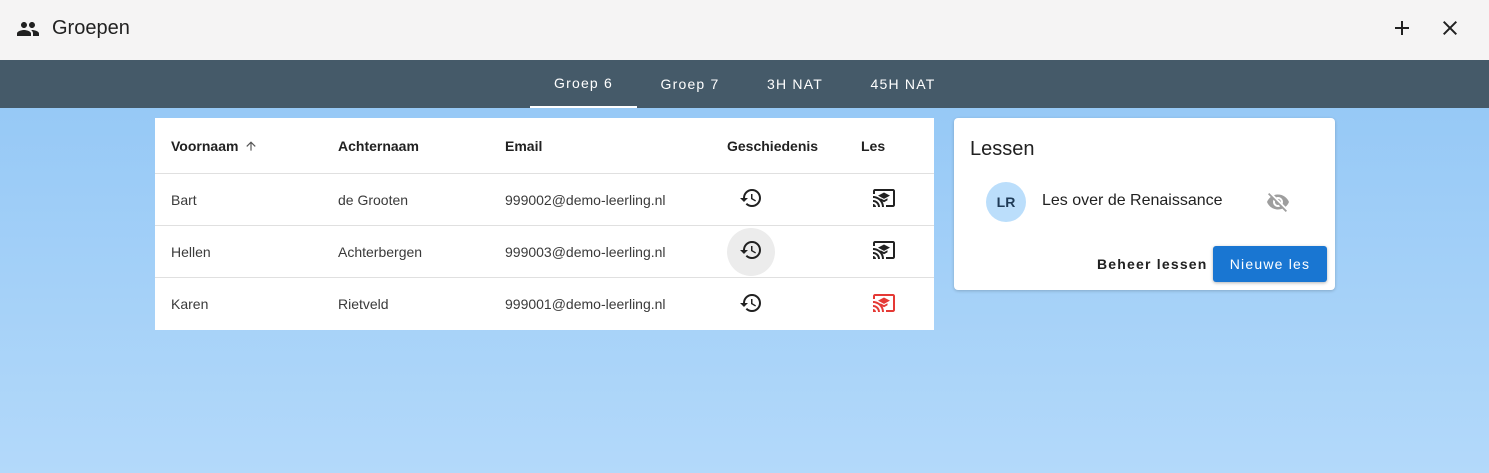  I want to click on cast-lesson-inactive-icon, so click(884, 304).